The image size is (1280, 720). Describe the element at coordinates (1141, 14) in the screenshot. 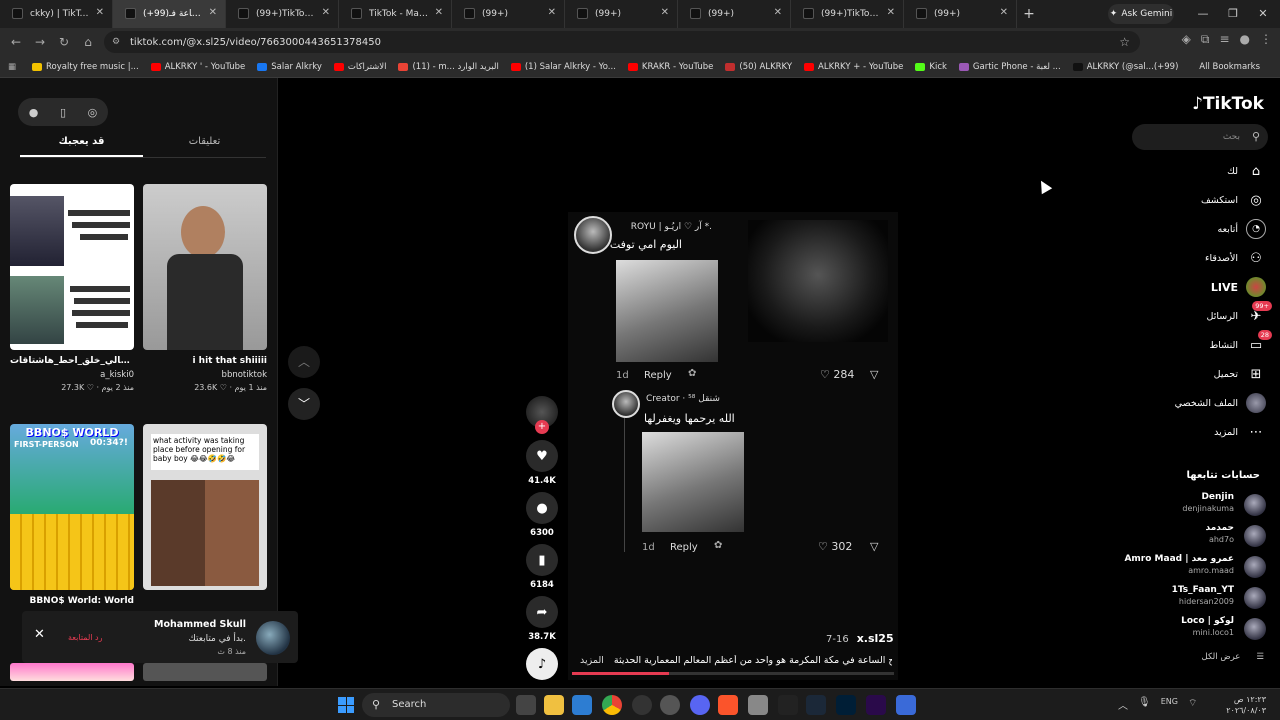

I see `ask-gemini-button: ✦ Ask Gemini` at that location.